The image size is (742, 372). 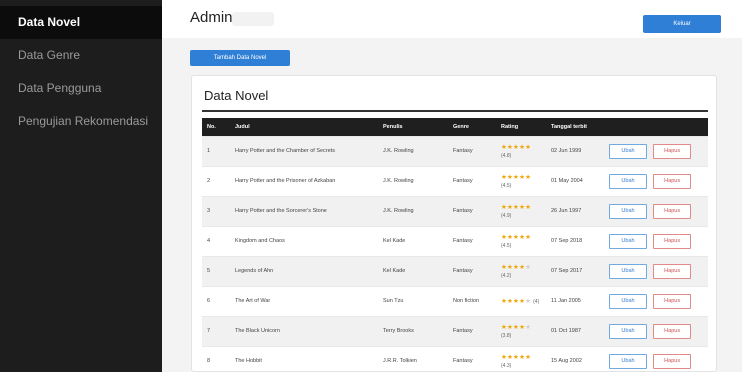 I want to click on col-header-judul: Judul, so click(x=304, y=127).